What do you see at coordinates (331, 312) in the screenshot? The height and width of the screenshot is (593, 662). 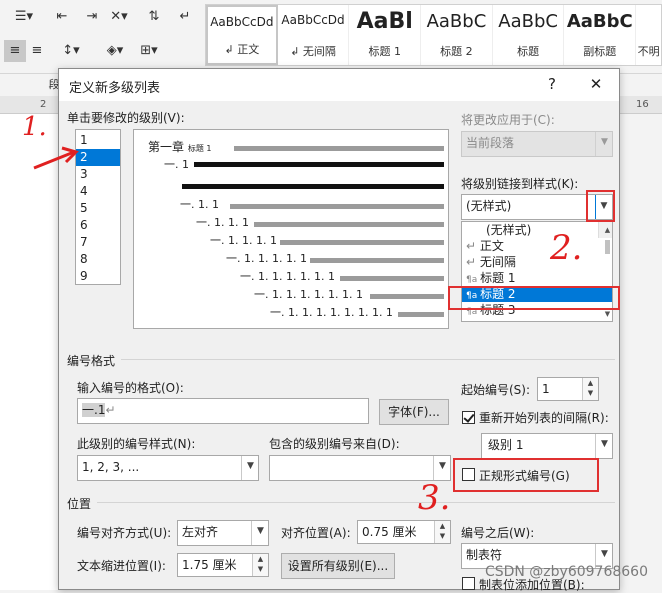 I see `preview-row-9: 一. 1. 1. 1. 1. 1. 1. 1. 1` at bounding box center [331, 312].